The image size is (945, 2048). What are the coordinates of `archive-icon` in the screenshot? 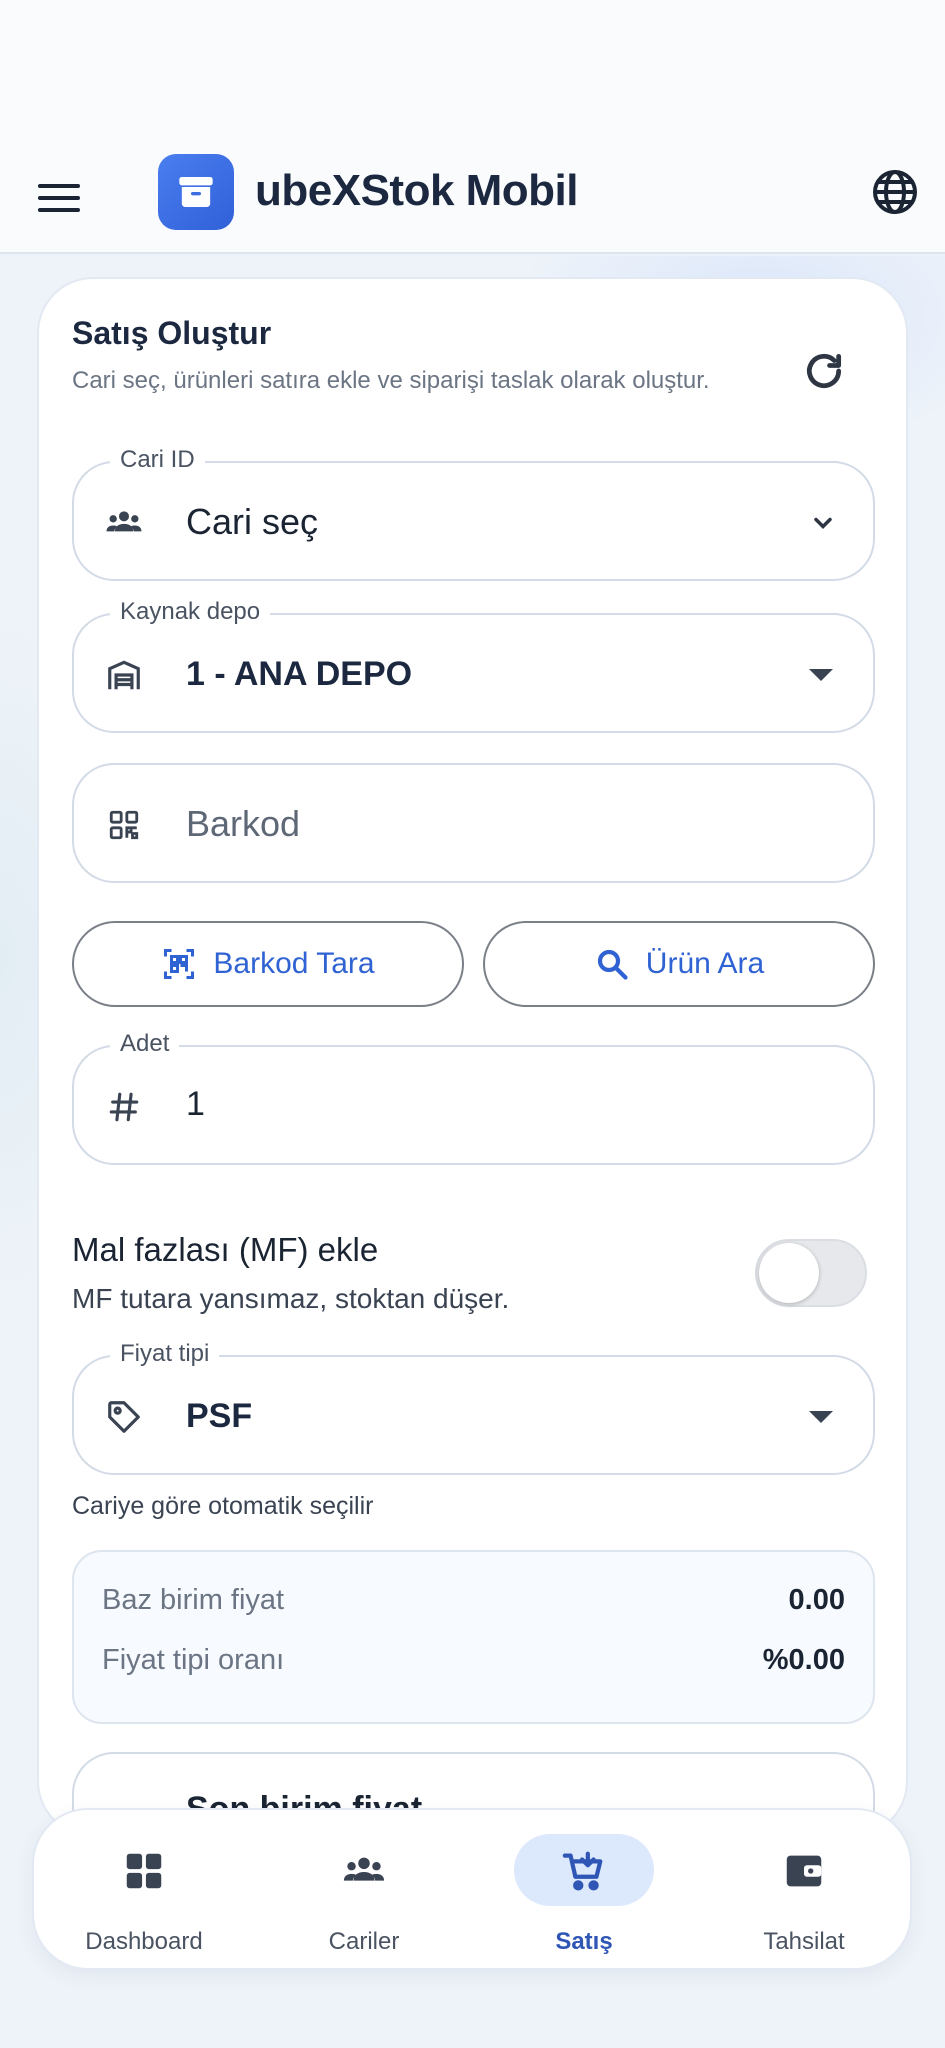 It's located at (196, 192).